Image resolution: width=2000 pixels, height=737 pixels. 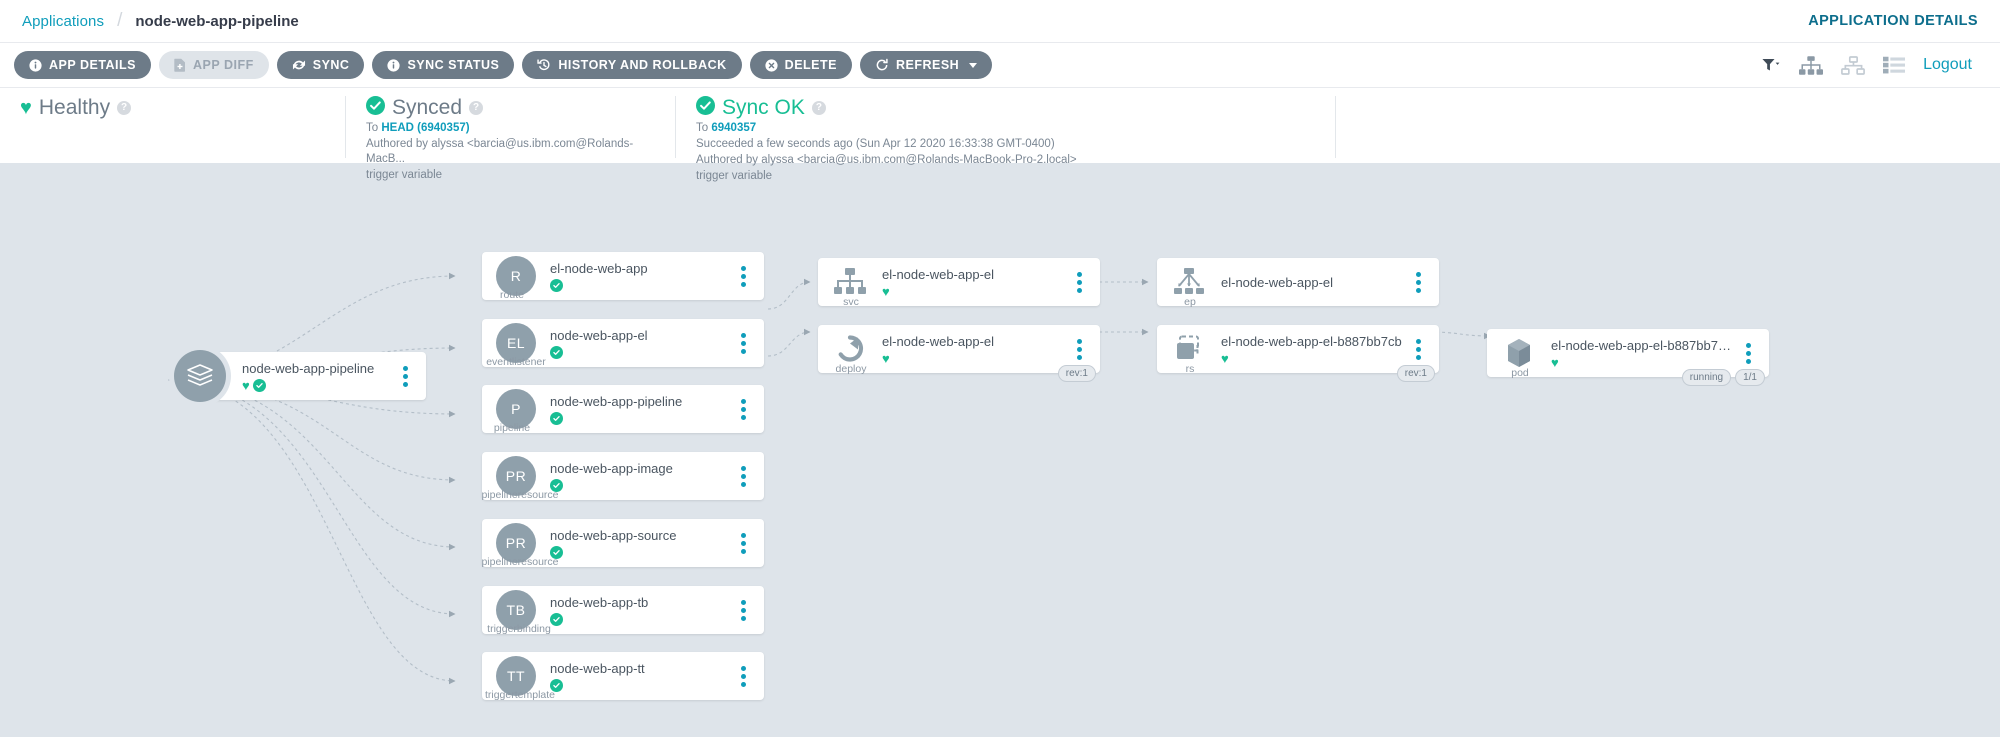 What do you see at coordinates (331, 65) in the screenshot?
I see `sync-button-label: SYNC` at bounding box center [331, 65].